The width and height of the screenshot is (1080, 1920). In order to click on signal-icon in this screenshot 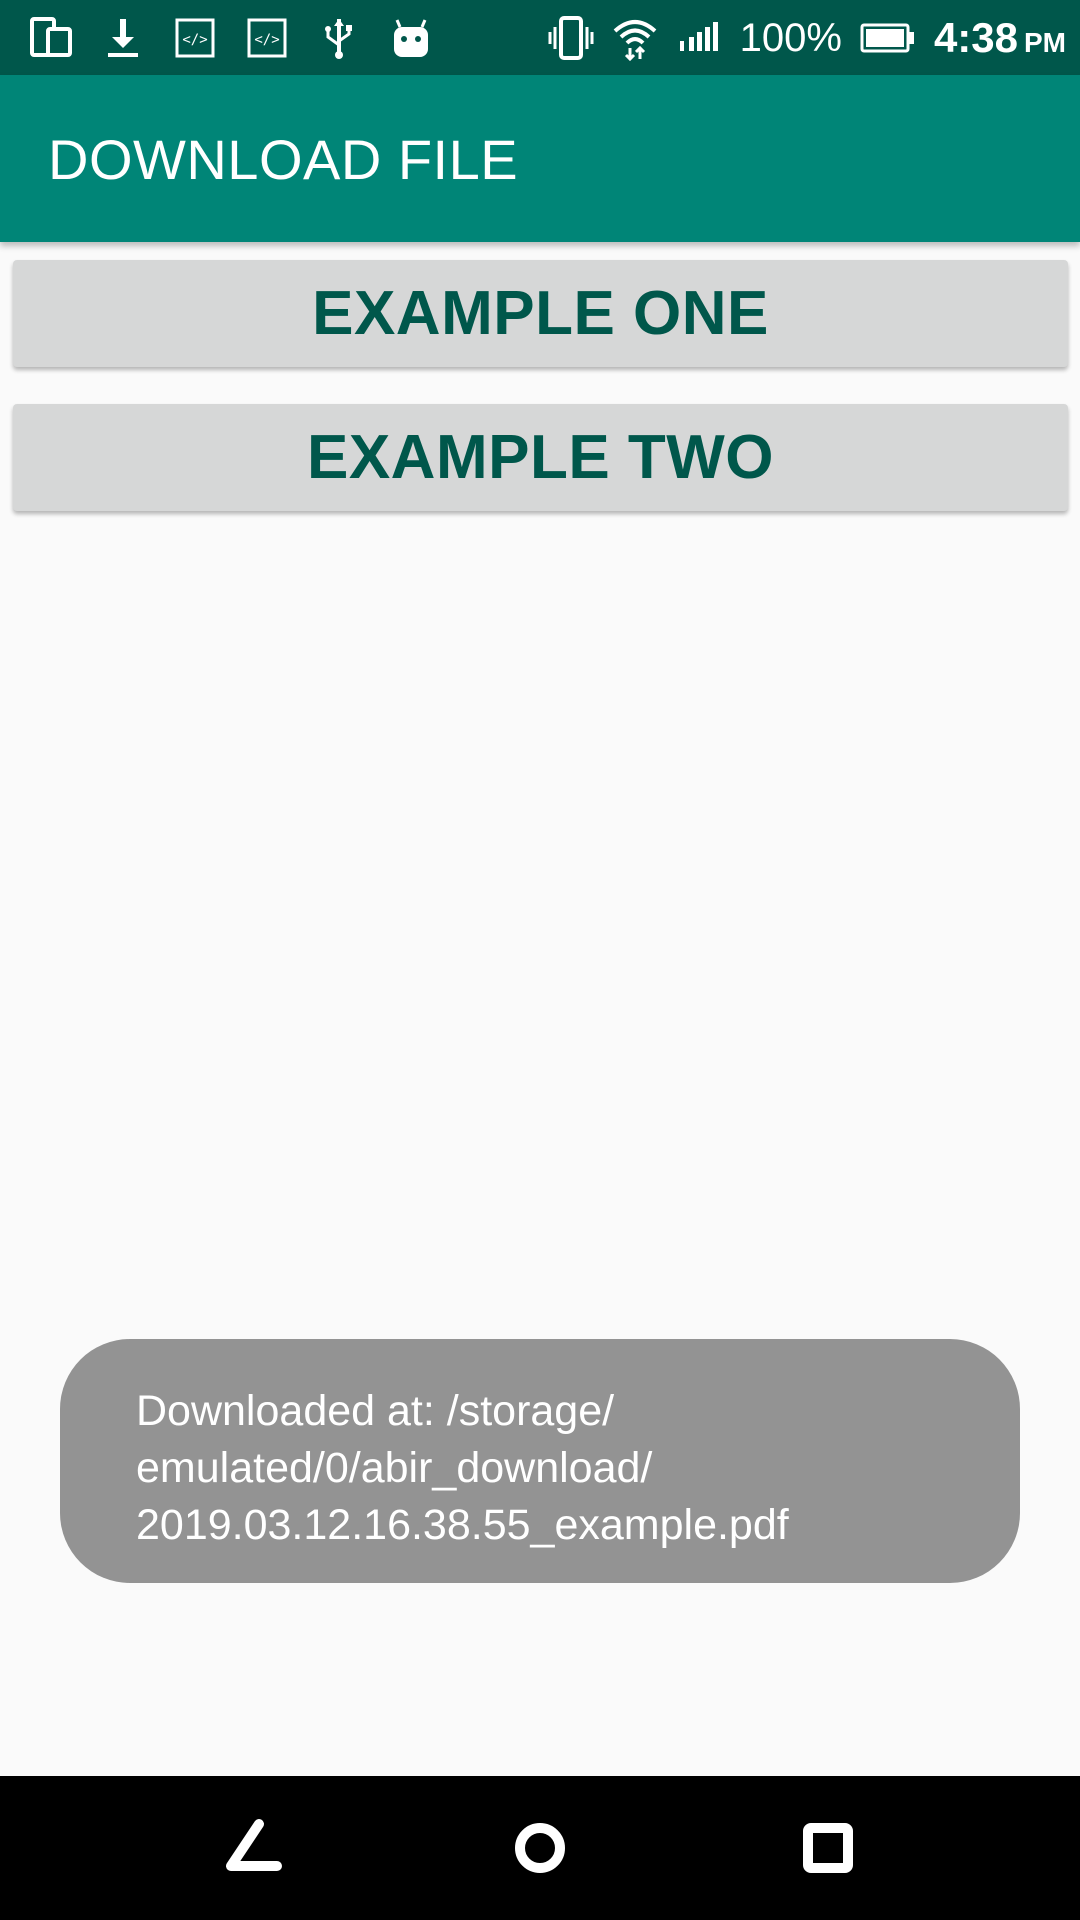, I will do `click(698, 36)`.